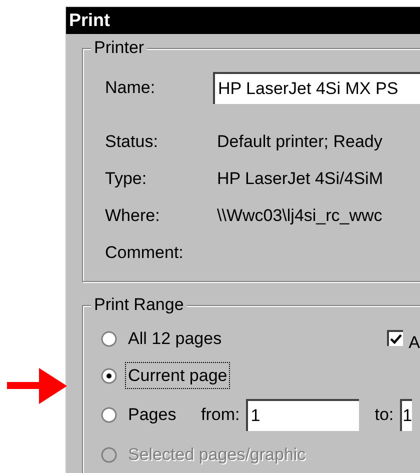  Describe the element at coordinates (406, 415) in the screenshot. I see `to-field: 1` at that location.